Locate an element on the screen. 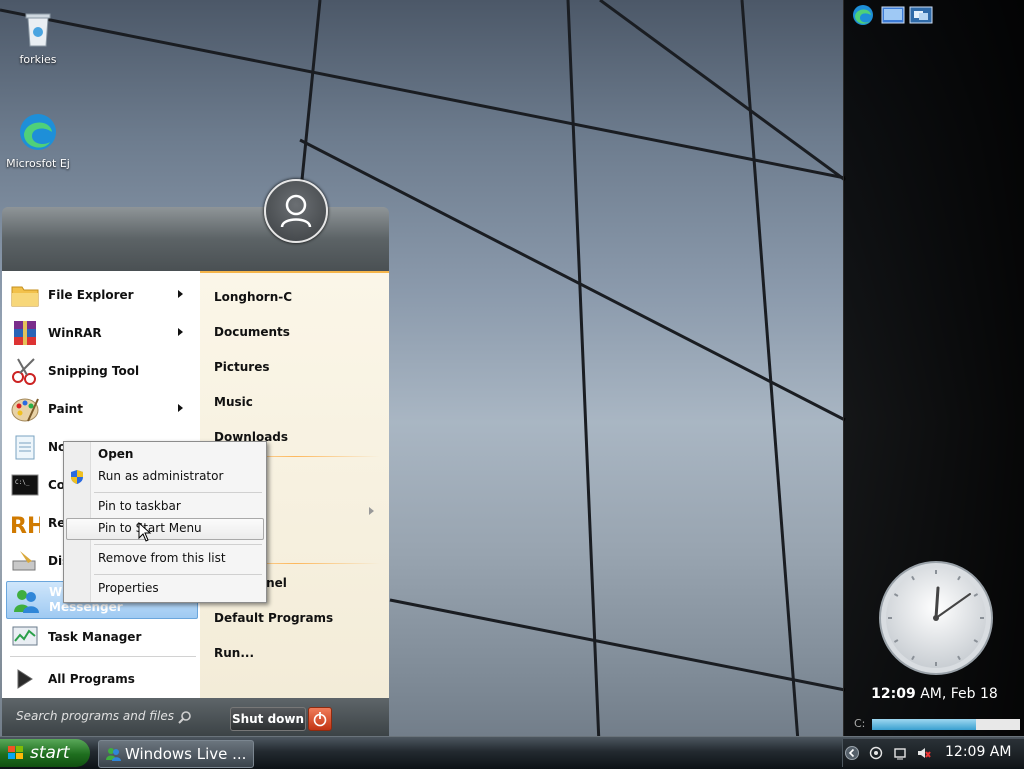 This screenshot has height=769, width=1024. context-item-remove: Remove from this list is located at coordinates (162, 558).